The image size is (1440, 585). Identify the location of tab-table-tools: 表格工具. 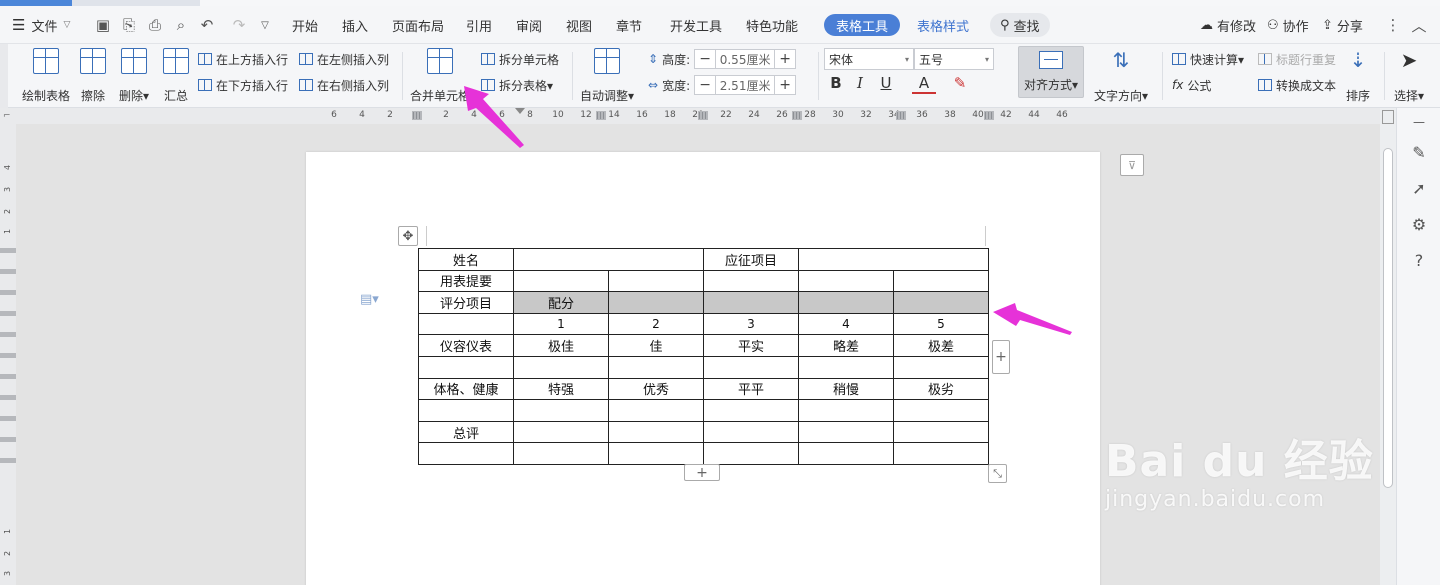
(862, 25).